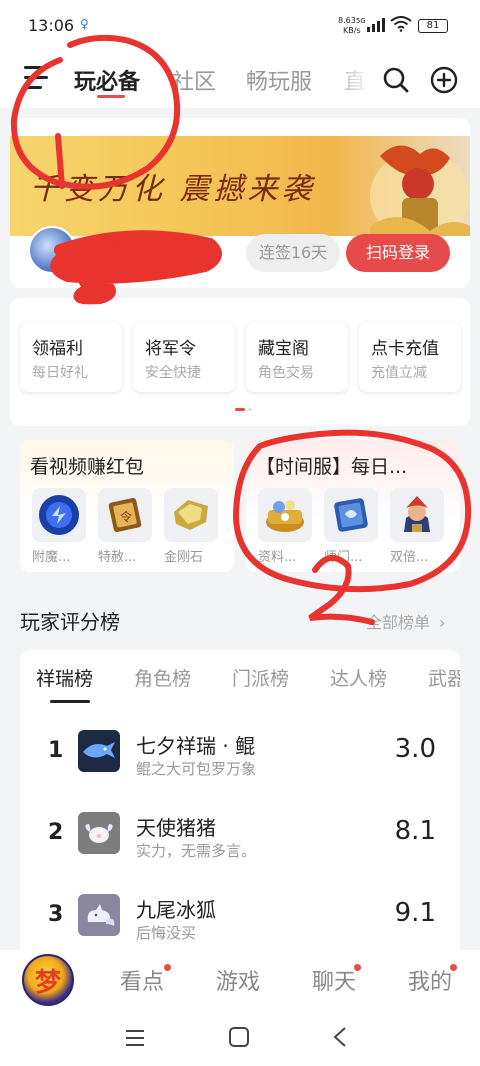 Image resolution: width=480 pixels, height=1066 pixels. What do you see at coordinates (417, 515) in the screenshot?
I see `warrior-portrait-icon` at bounding box center [417, 515].